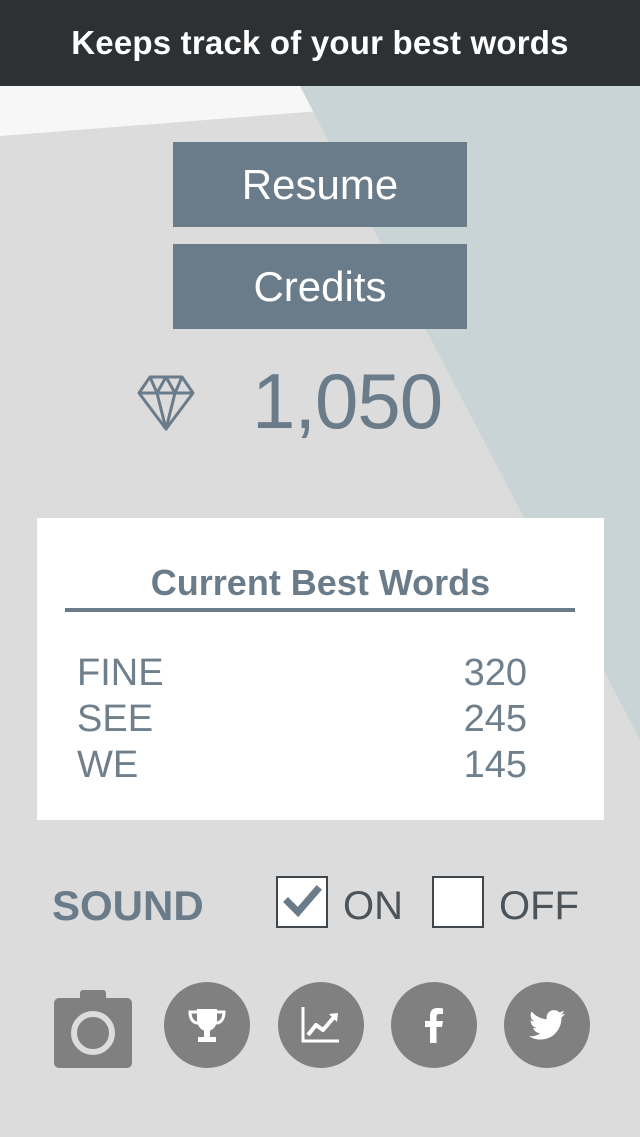  I want to click on leaderboard-button, so click(207, 1025).